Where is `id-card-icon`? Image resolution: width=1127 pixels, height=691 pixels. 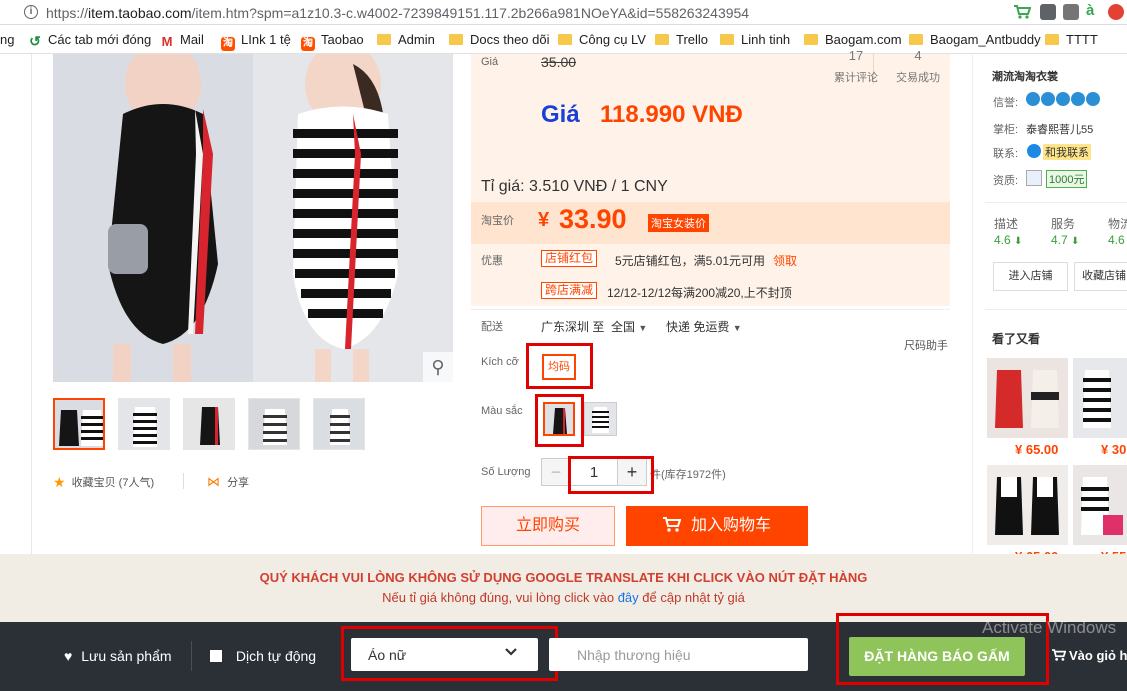 id-card-icon is located at coordinates (1034, 178).